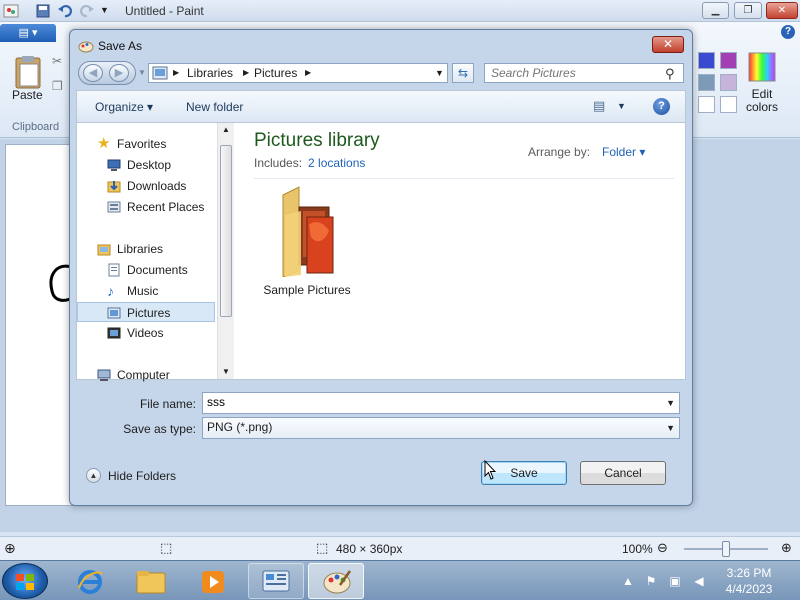 This screenshot has width=800, height=600. Describe the element at coordinates (142, 72) in the screenshot. I see `recent-locations-dropdown: ▼` at that location.